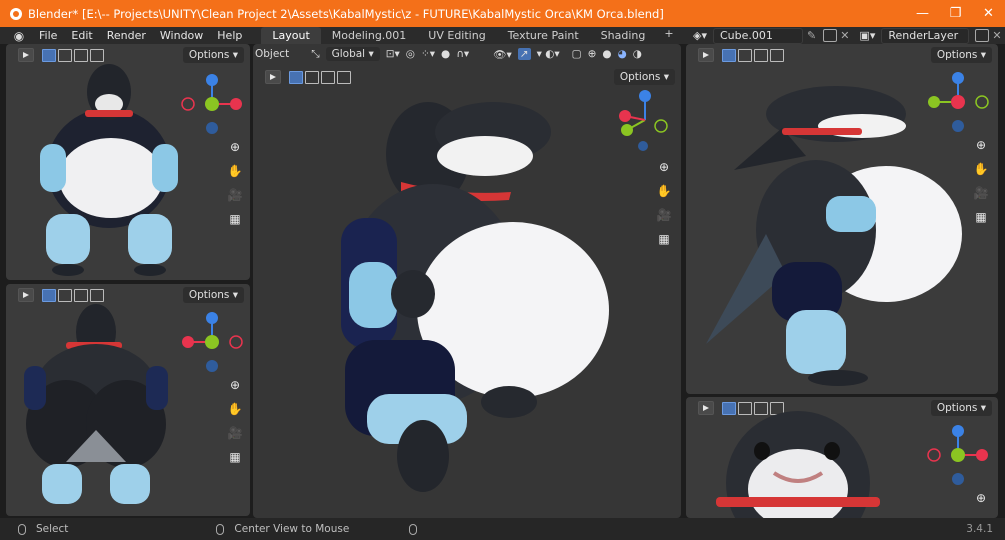 The width and height of the screenshot is (1005, 540). What do you see at coordinates (229, 35) in the screenshot?
I see `menu-help: Help` at bounding box center [229, 35].